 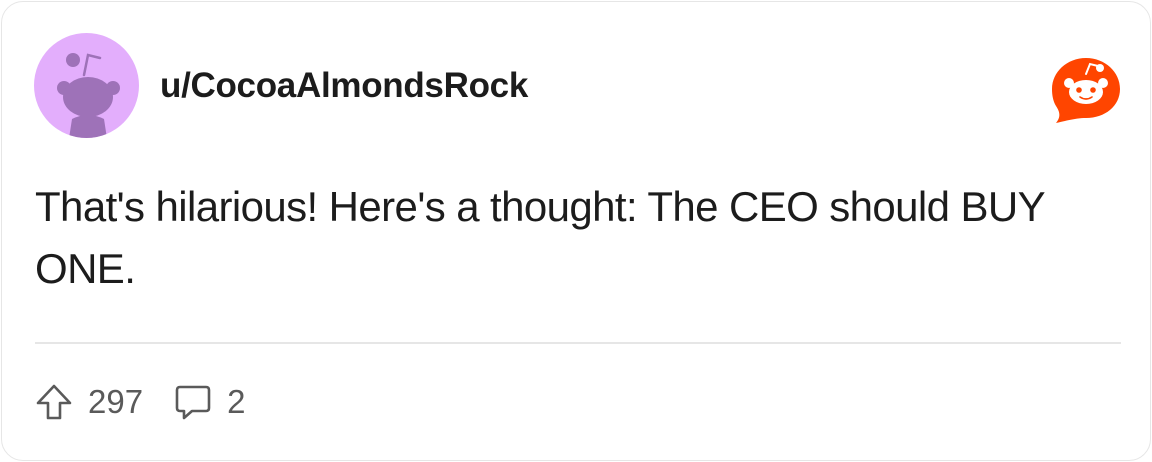 I want to click on action-bar: 297 2, so click(x=139, y=402).